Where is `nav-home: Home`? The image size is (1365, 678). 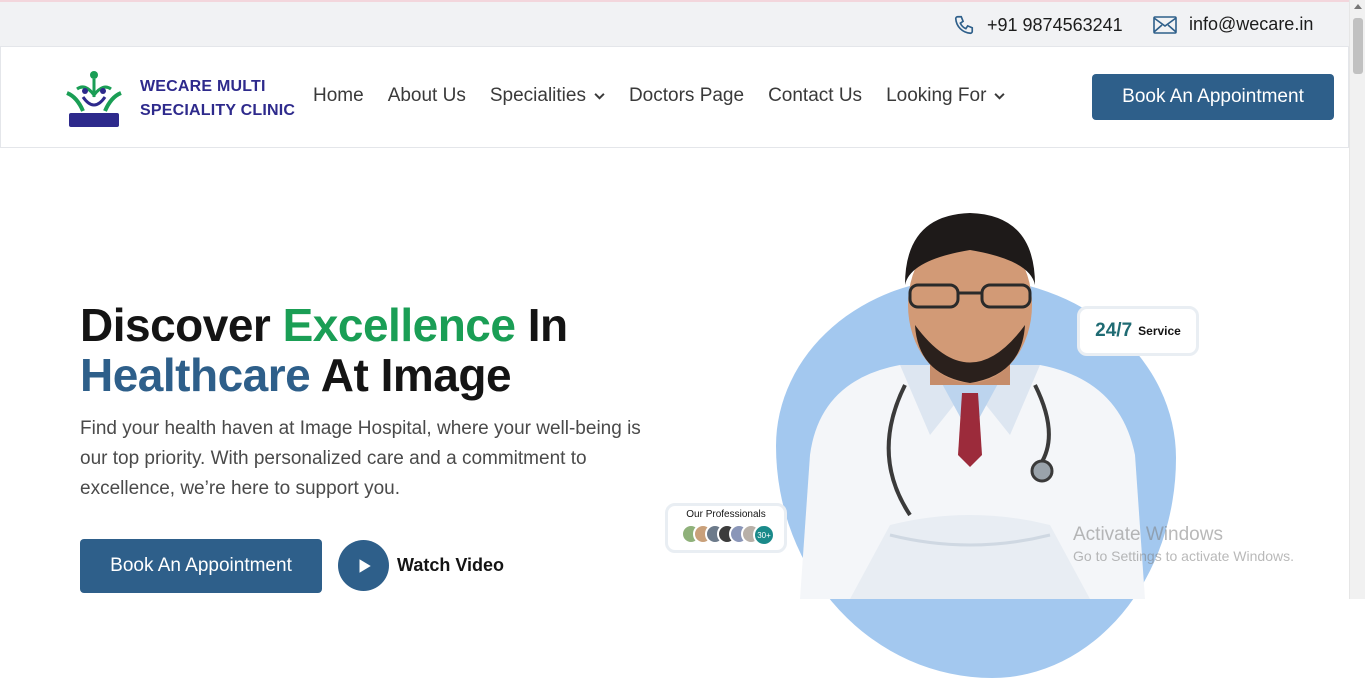
nav-home: Home is located at coordinates (338, 96).